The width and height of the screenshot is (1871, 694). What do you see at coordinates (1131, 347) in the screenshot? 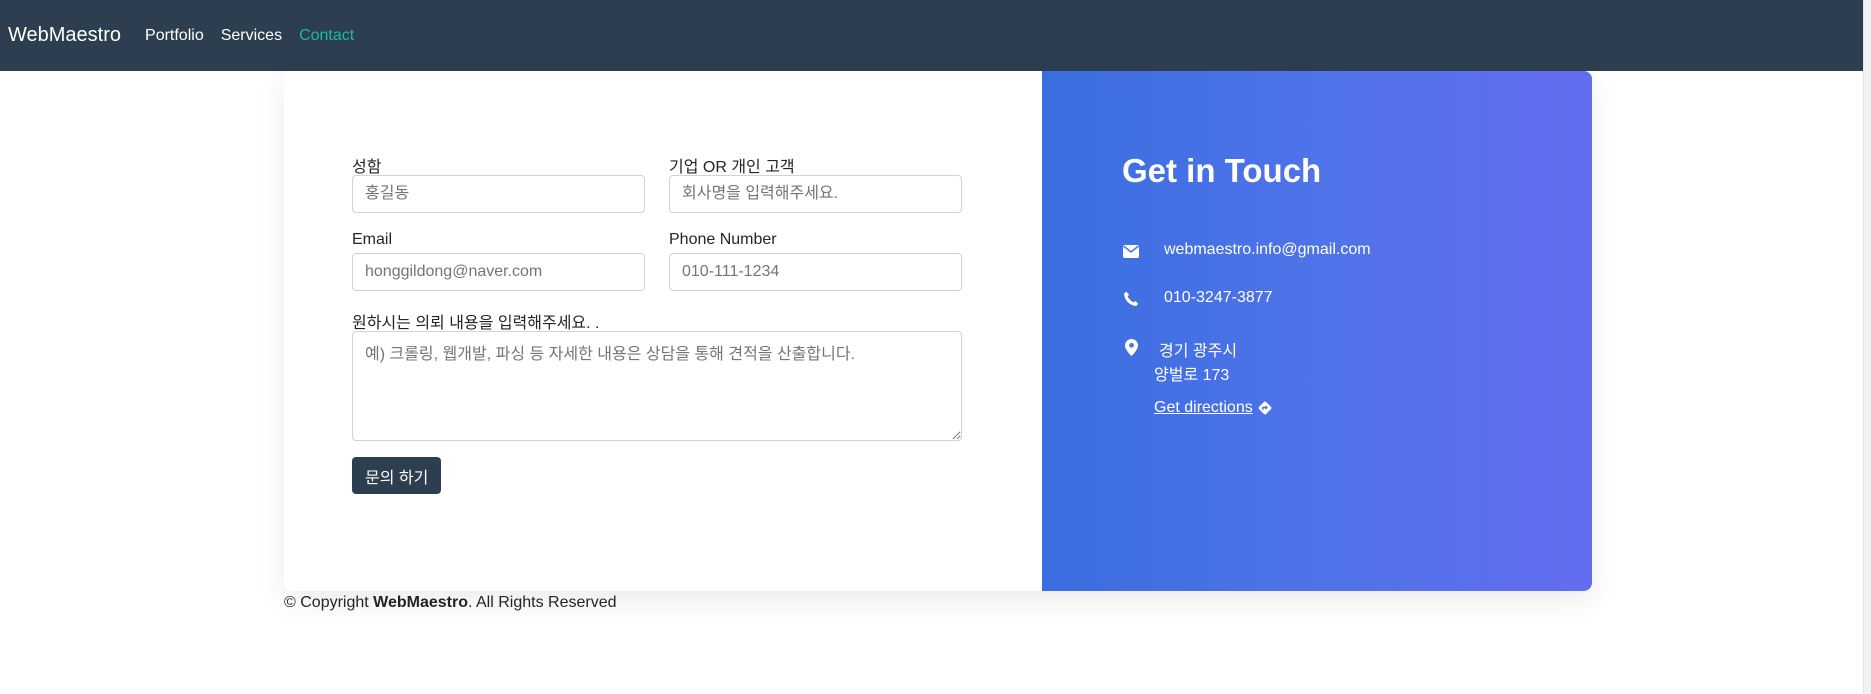
I see `map-marker-icon` at bounding box center [1131, 347].